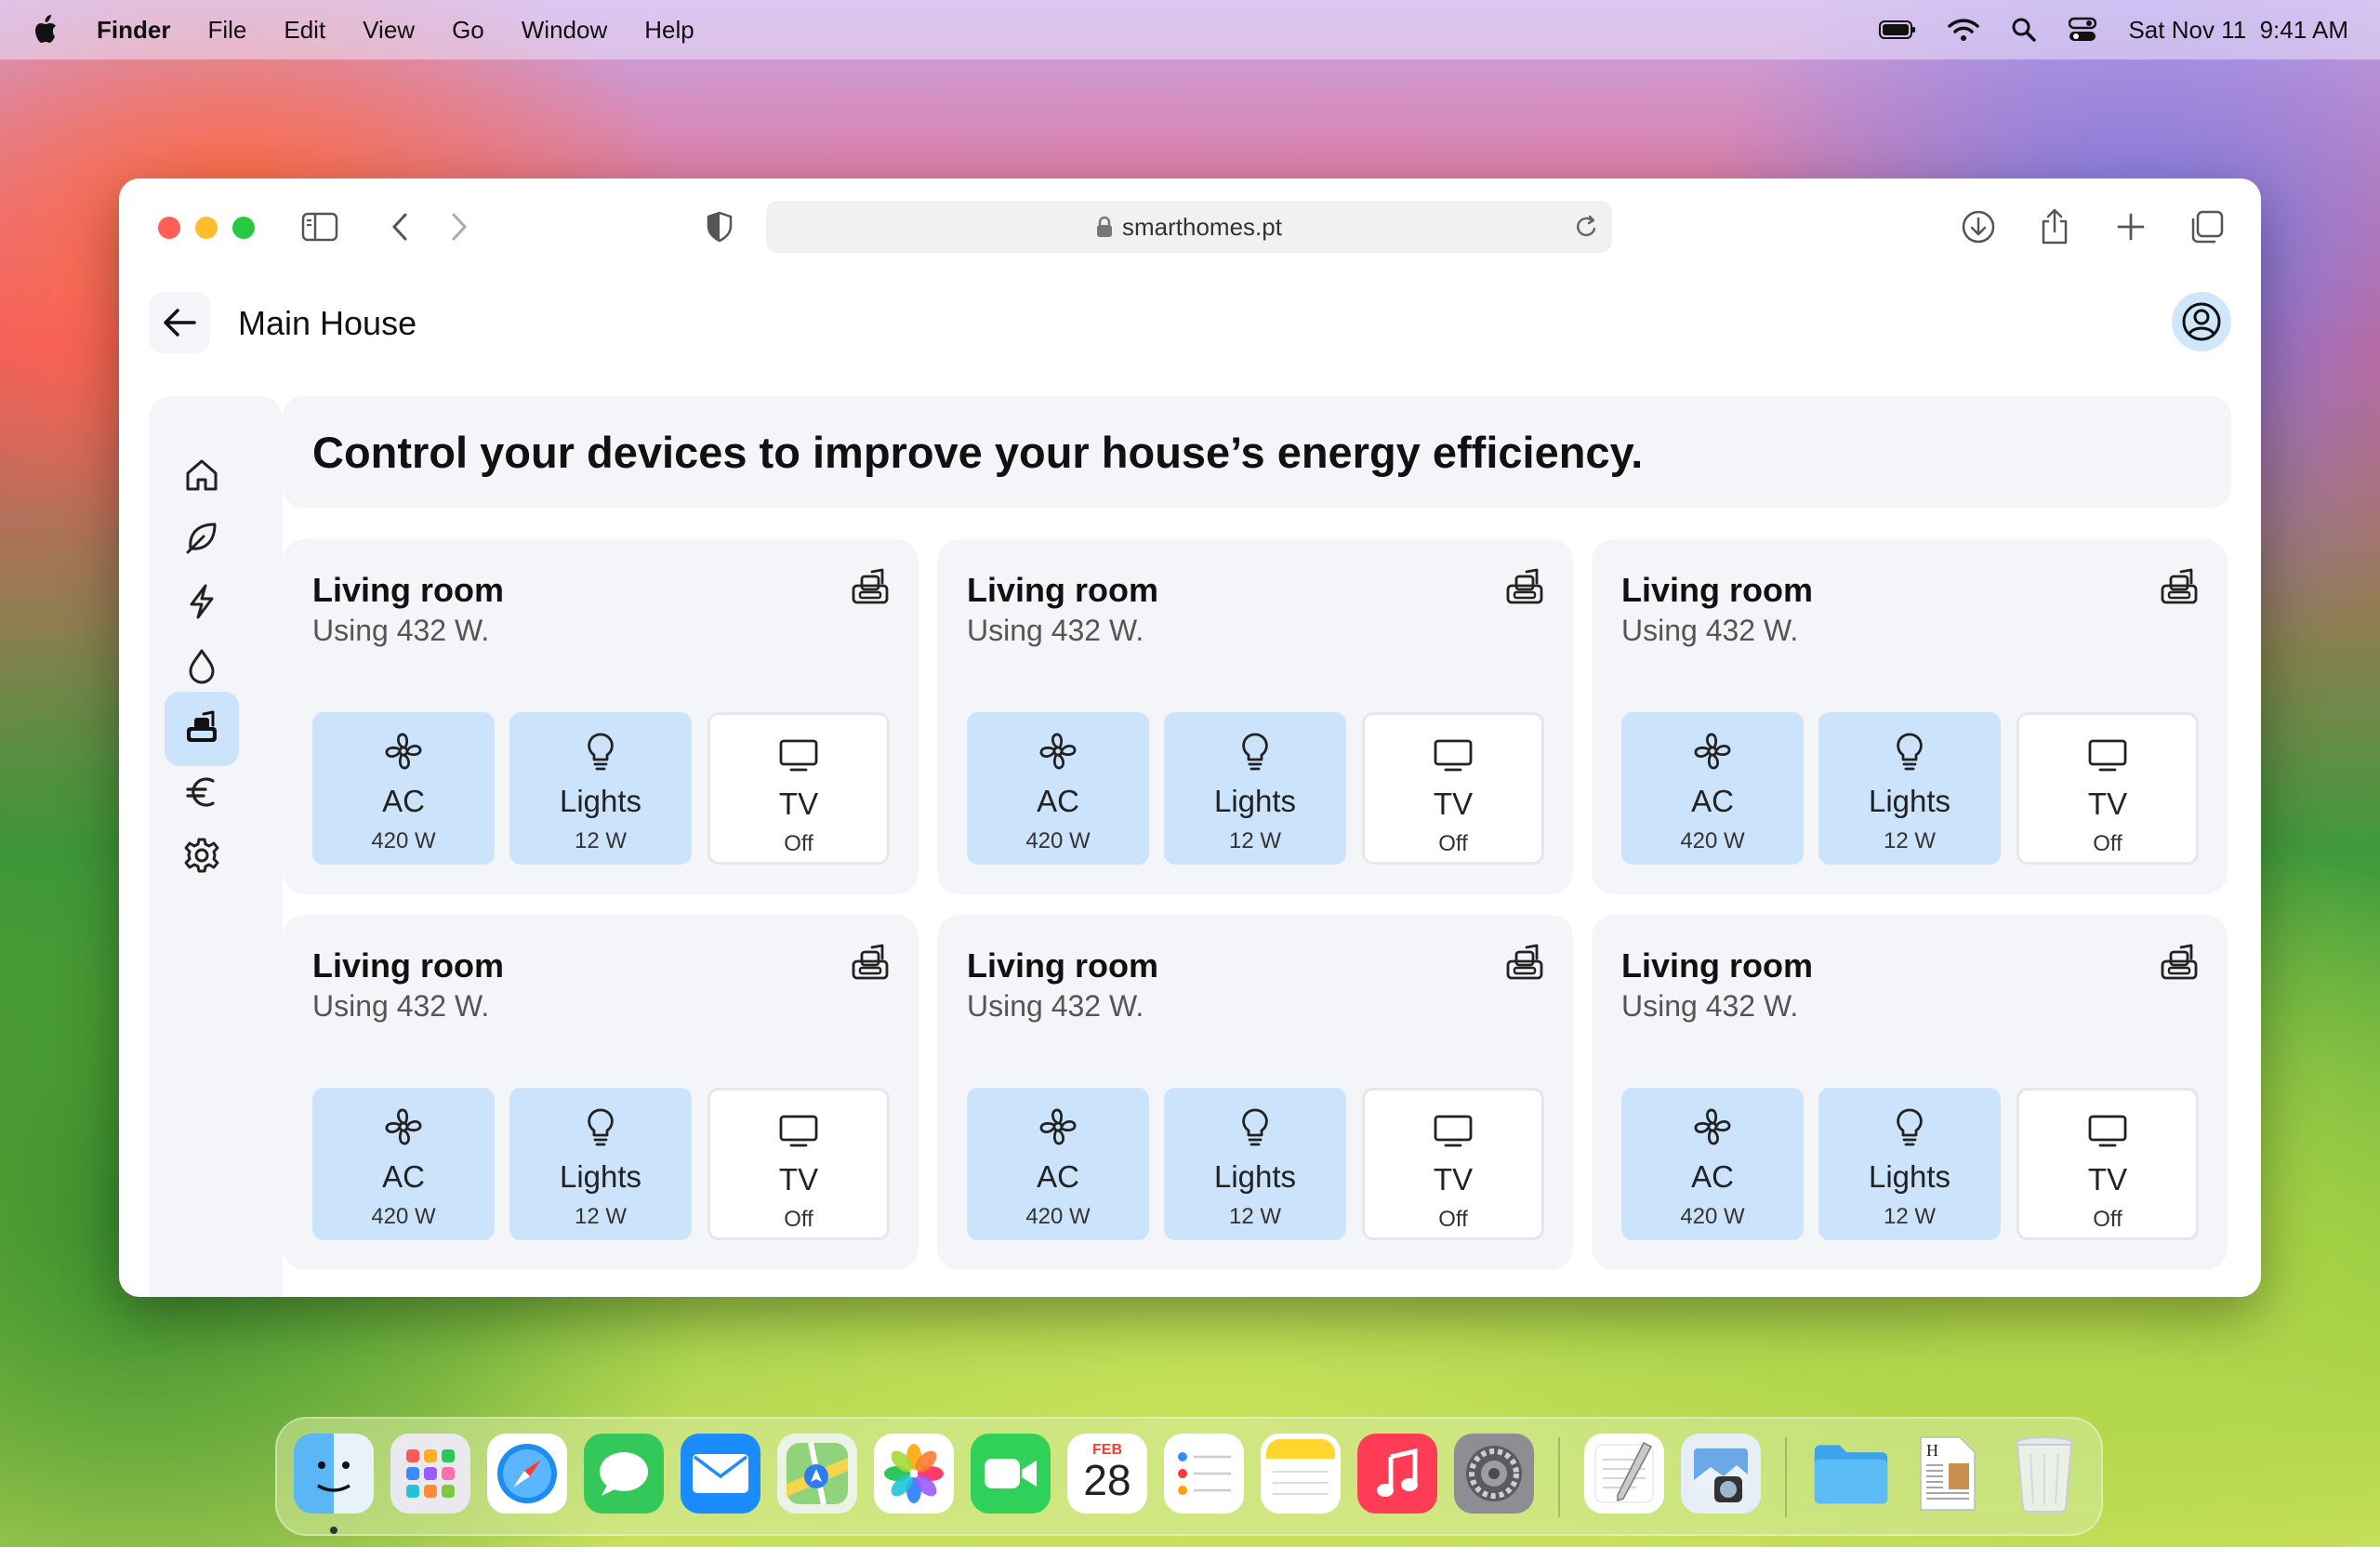  What do you see at coordinates (600, 840) in the screenshot?
I see `device-power: 12 W` at bounding box center [600, 840].